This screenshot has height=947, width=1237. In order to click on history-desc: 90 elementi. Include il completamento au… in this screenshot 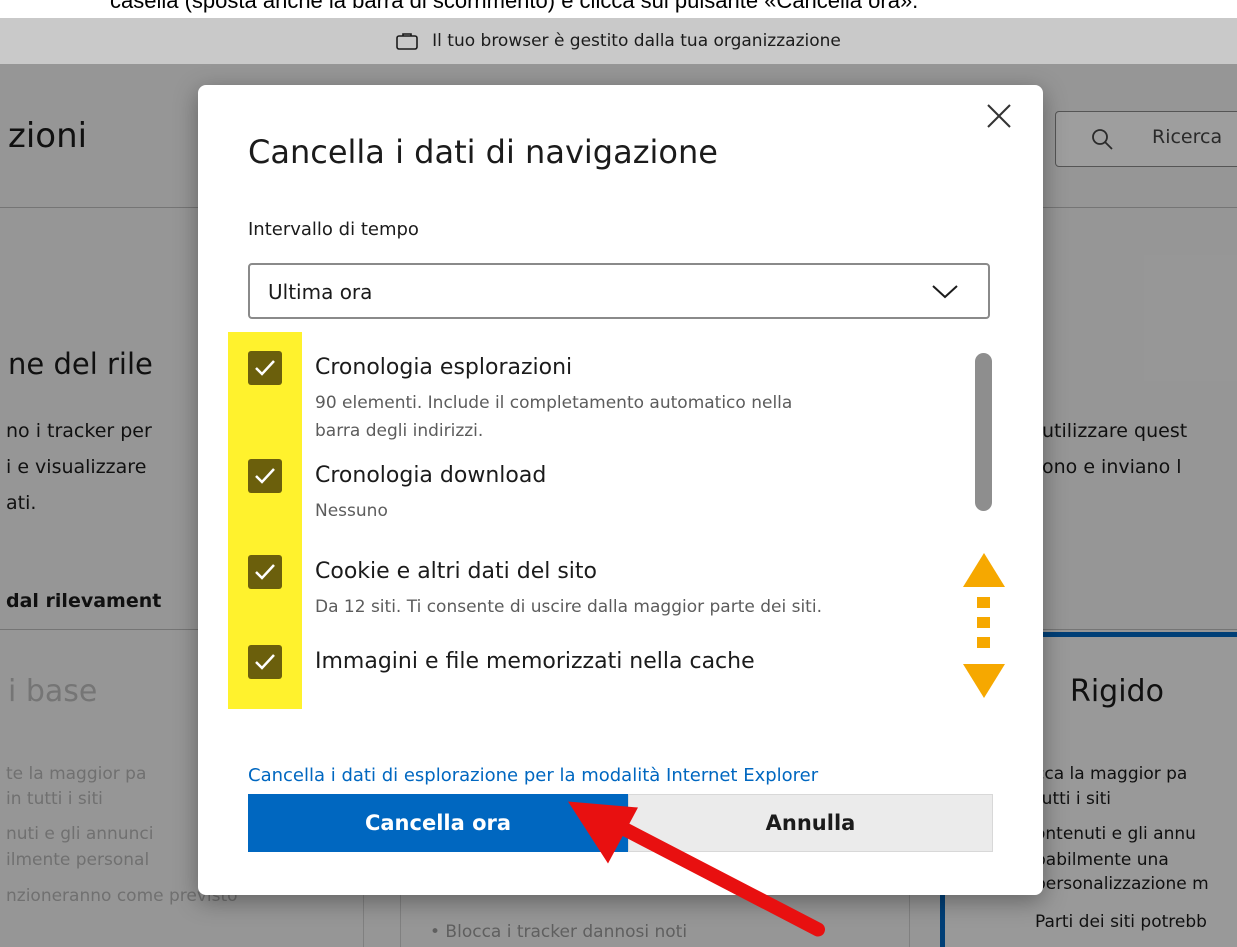, I will do `click(553, 417)`.